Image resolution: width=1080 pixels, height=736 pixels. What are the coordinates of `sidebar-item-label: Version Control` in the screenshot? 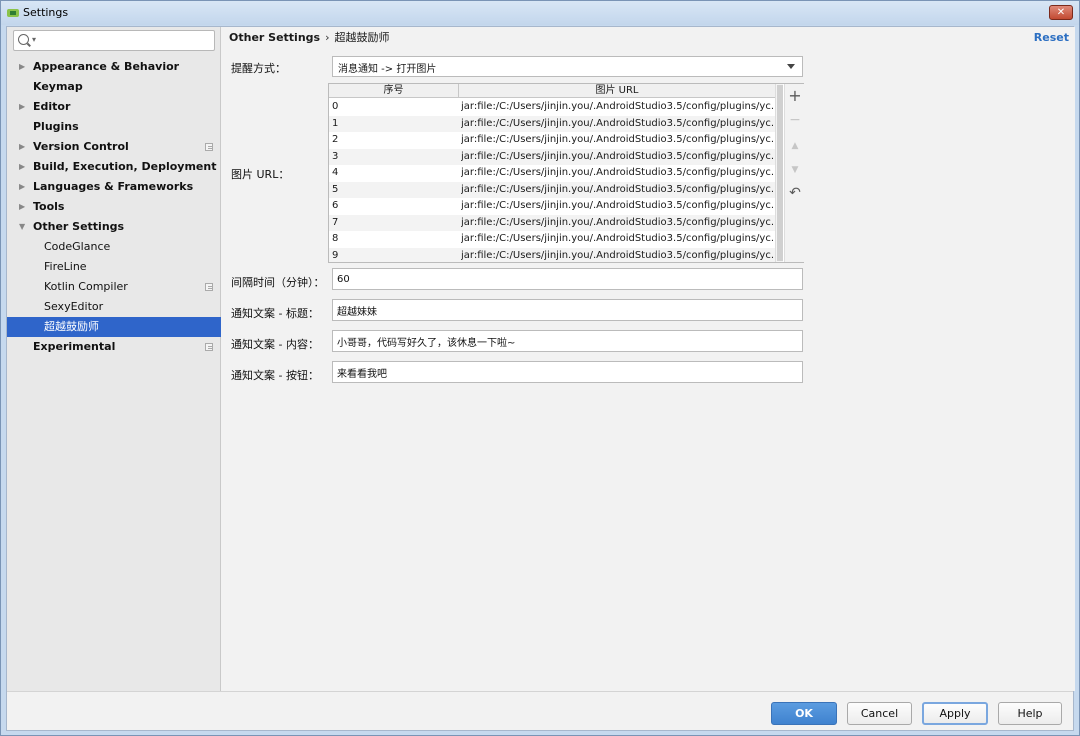 It's located at (81, 146).